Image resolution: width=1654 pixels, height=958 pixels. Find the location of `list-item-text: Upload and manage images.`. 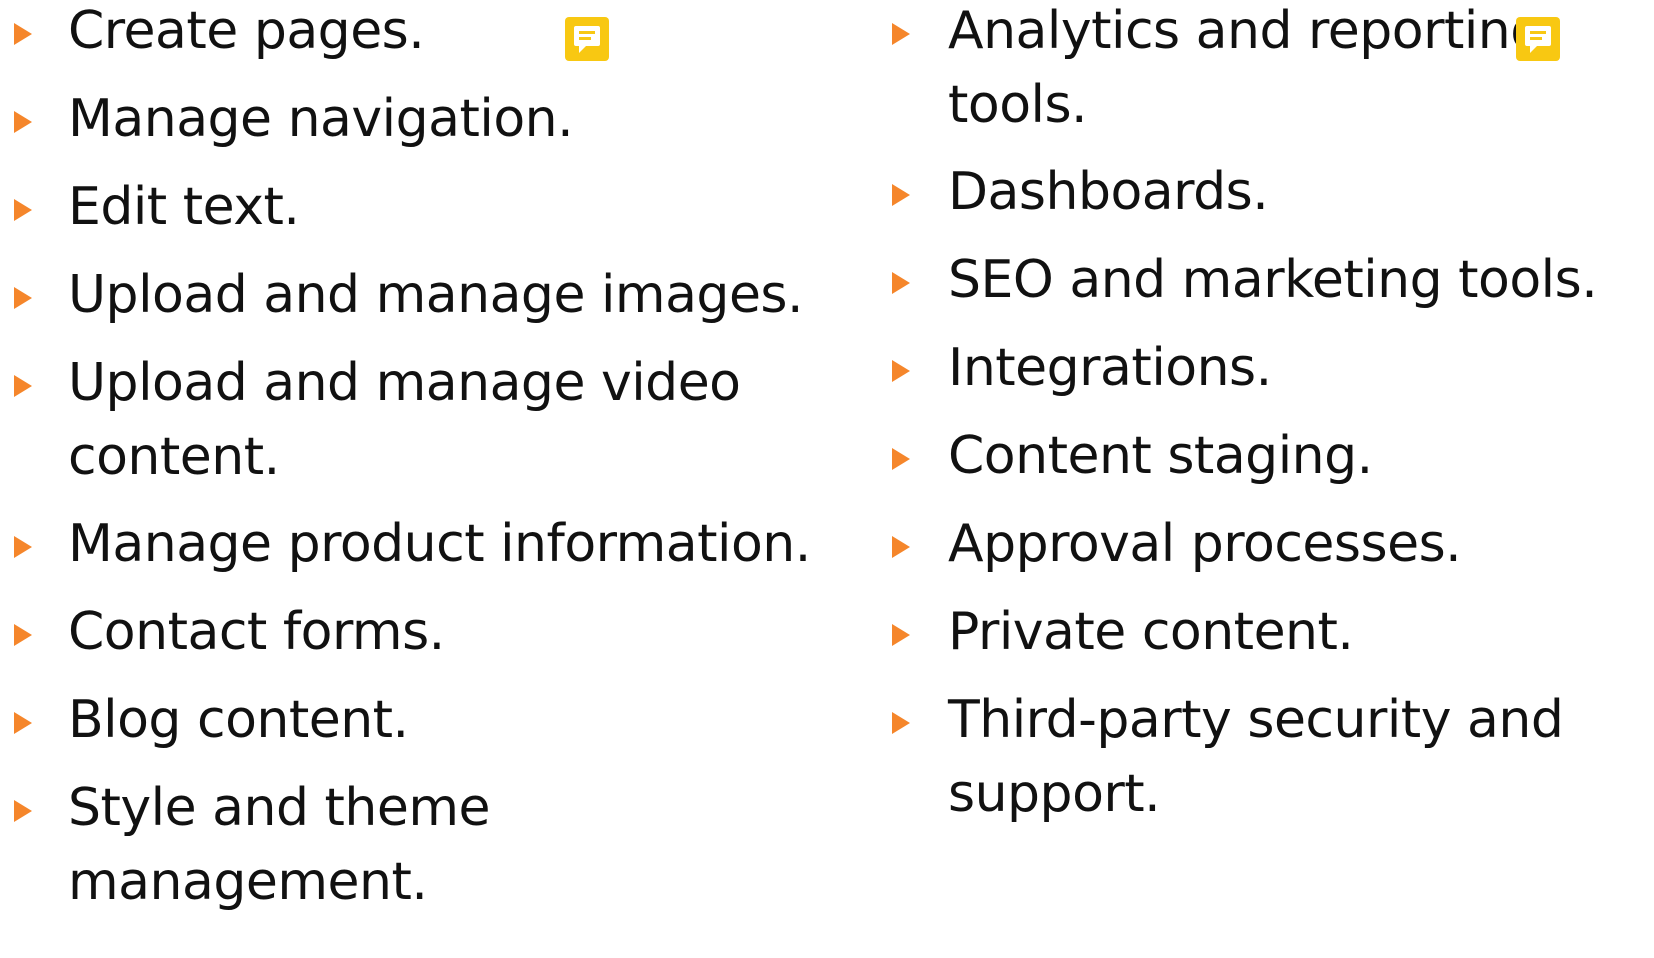

list-item-text: Upload and manage images. is located at coordinates (436, 295).